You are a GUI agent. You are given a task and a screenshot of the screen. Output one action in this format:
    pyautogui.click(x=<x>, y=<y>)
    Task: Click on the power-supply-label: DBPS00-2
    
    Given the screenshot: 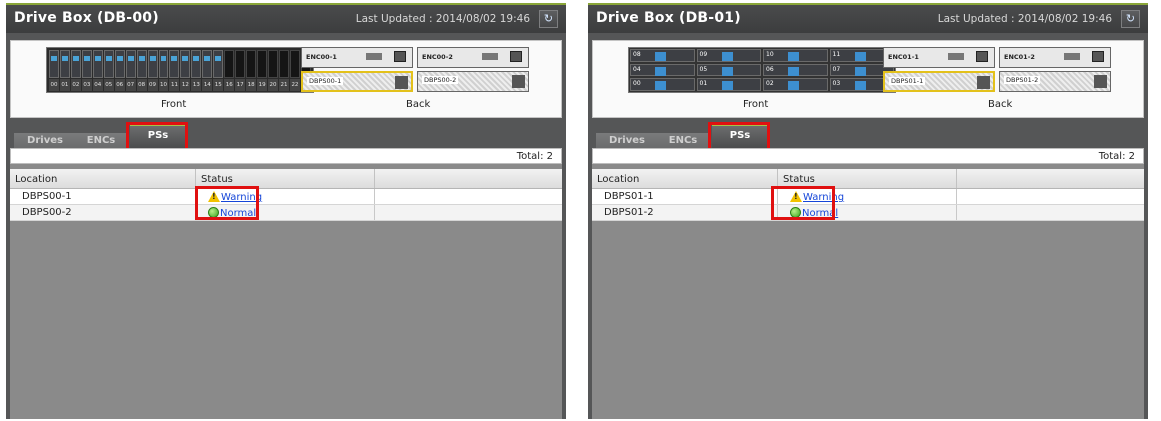 What is the action you would take?
    pyautogui.click(x=440, y=80)
    